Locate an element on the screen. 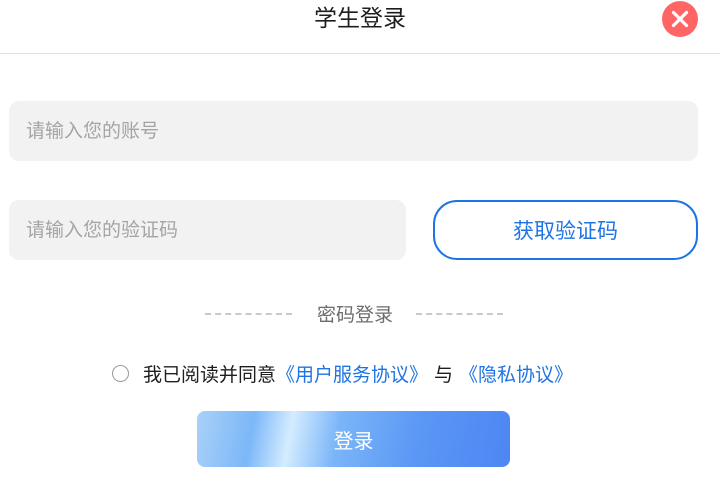  dialog-header: 学生登录 is located at coordinates (360, 27).